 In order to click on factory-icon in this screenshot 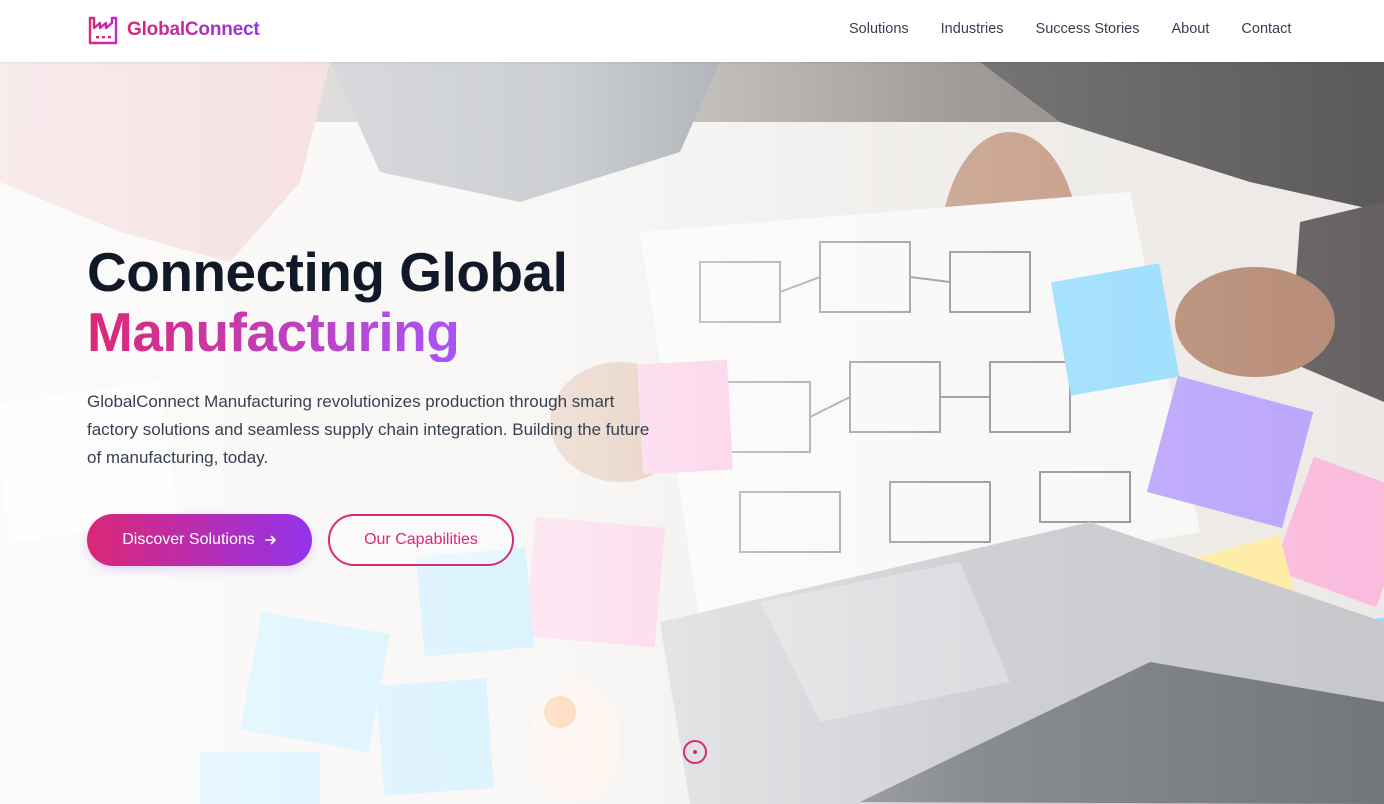, I will do `click(103, 30)`.